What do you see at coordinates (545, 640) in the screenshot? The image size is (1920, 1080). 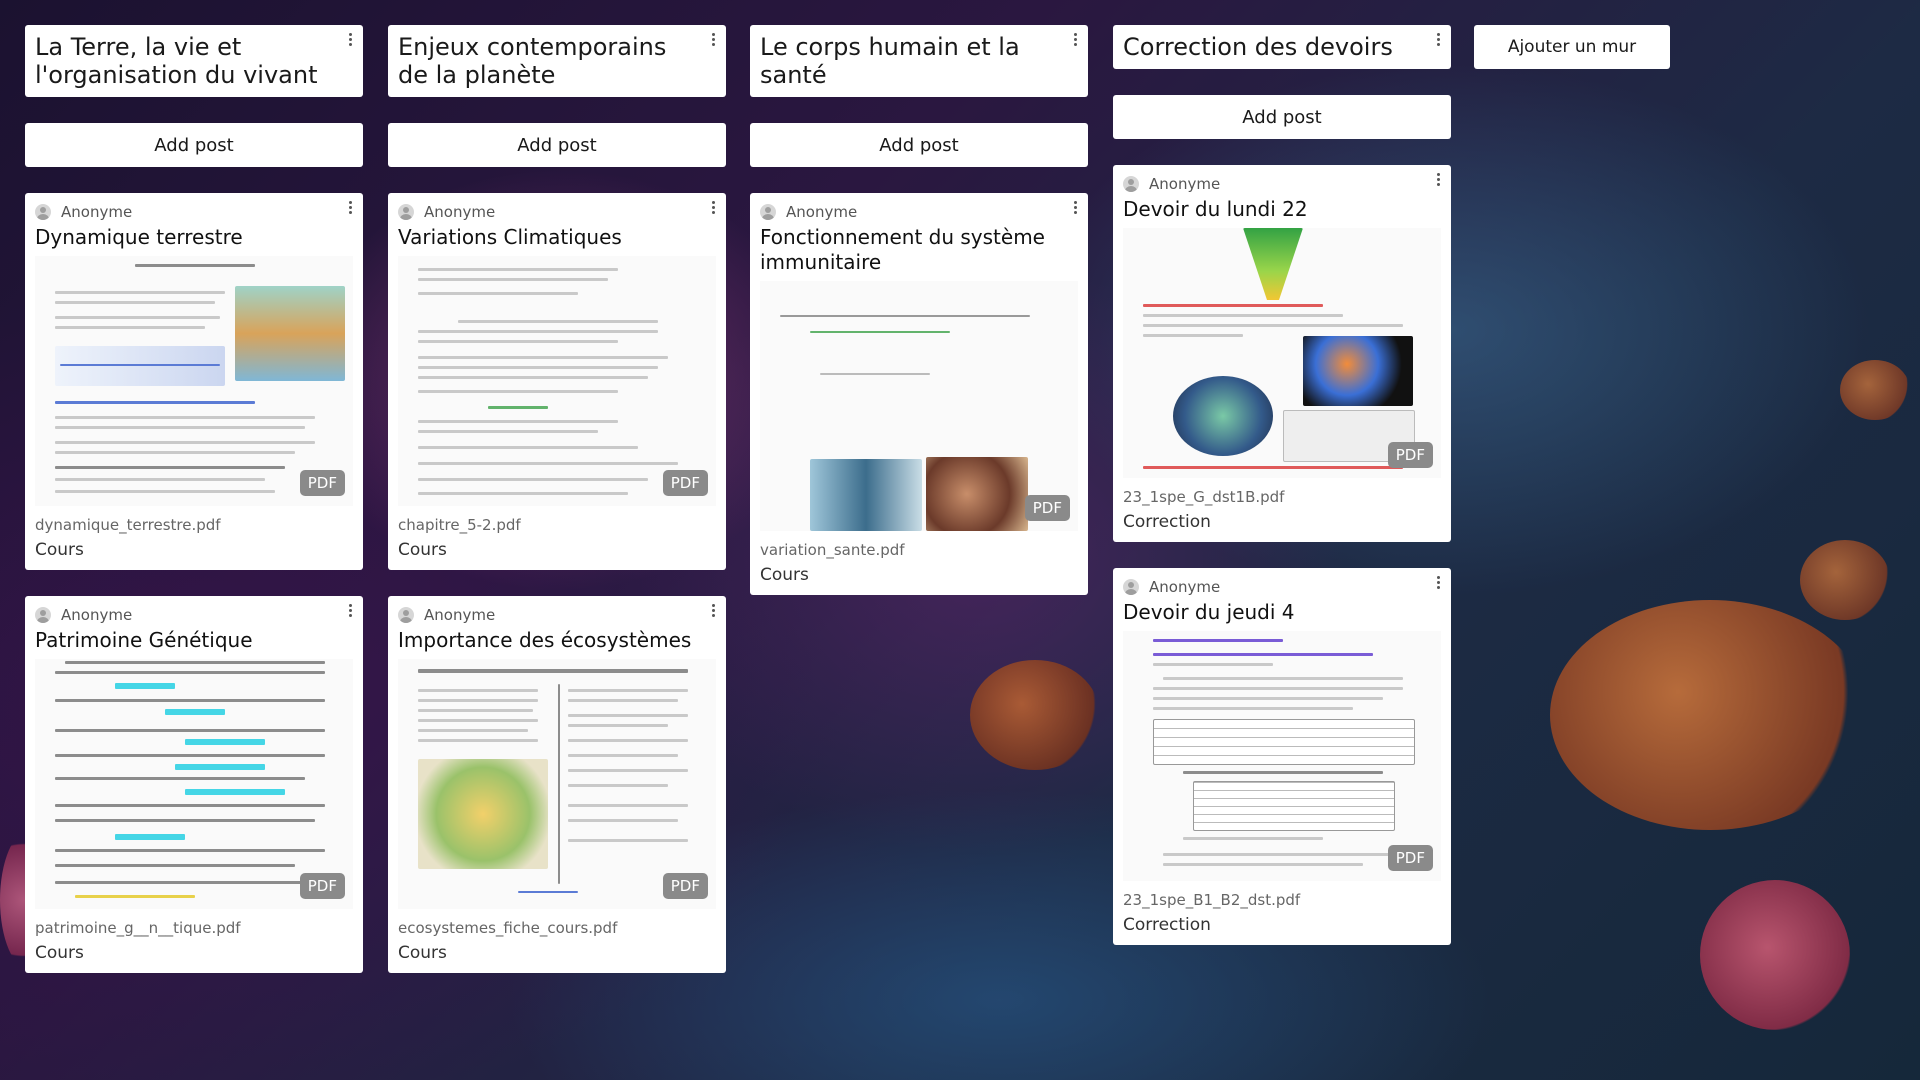 I see `post-title: Importance des écosystèmes` at bounding box center [545, 640].